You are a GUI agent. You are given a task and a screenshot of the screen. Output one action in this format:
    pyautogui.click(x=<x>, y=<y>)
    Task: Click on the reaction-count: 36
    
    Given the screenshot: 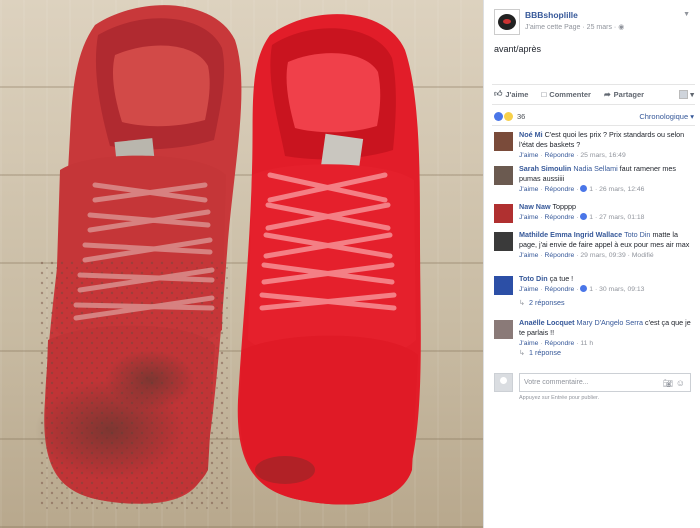 What is the action you would take?
    pyautogui.click(x=521, y=116)
    